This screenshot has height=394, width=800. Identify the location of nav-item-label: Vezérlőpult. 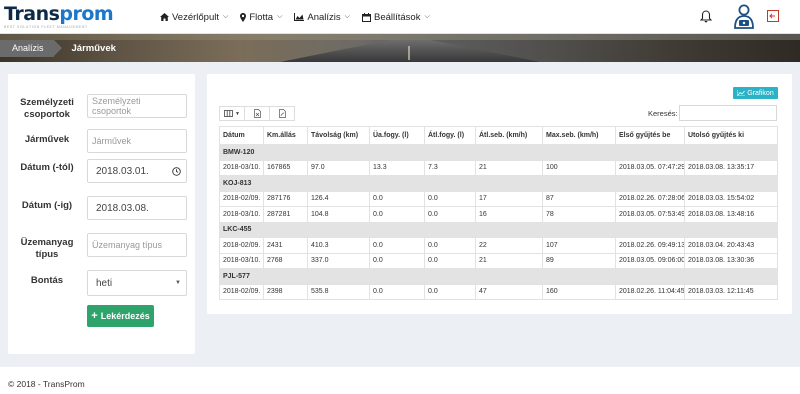
(196, 17).